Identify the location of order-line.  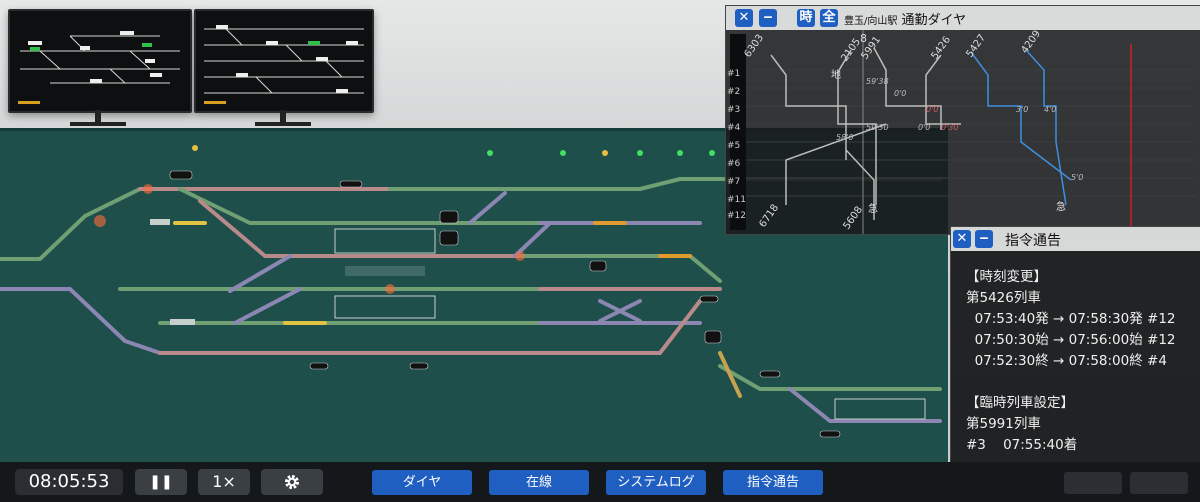
(1081, 382).